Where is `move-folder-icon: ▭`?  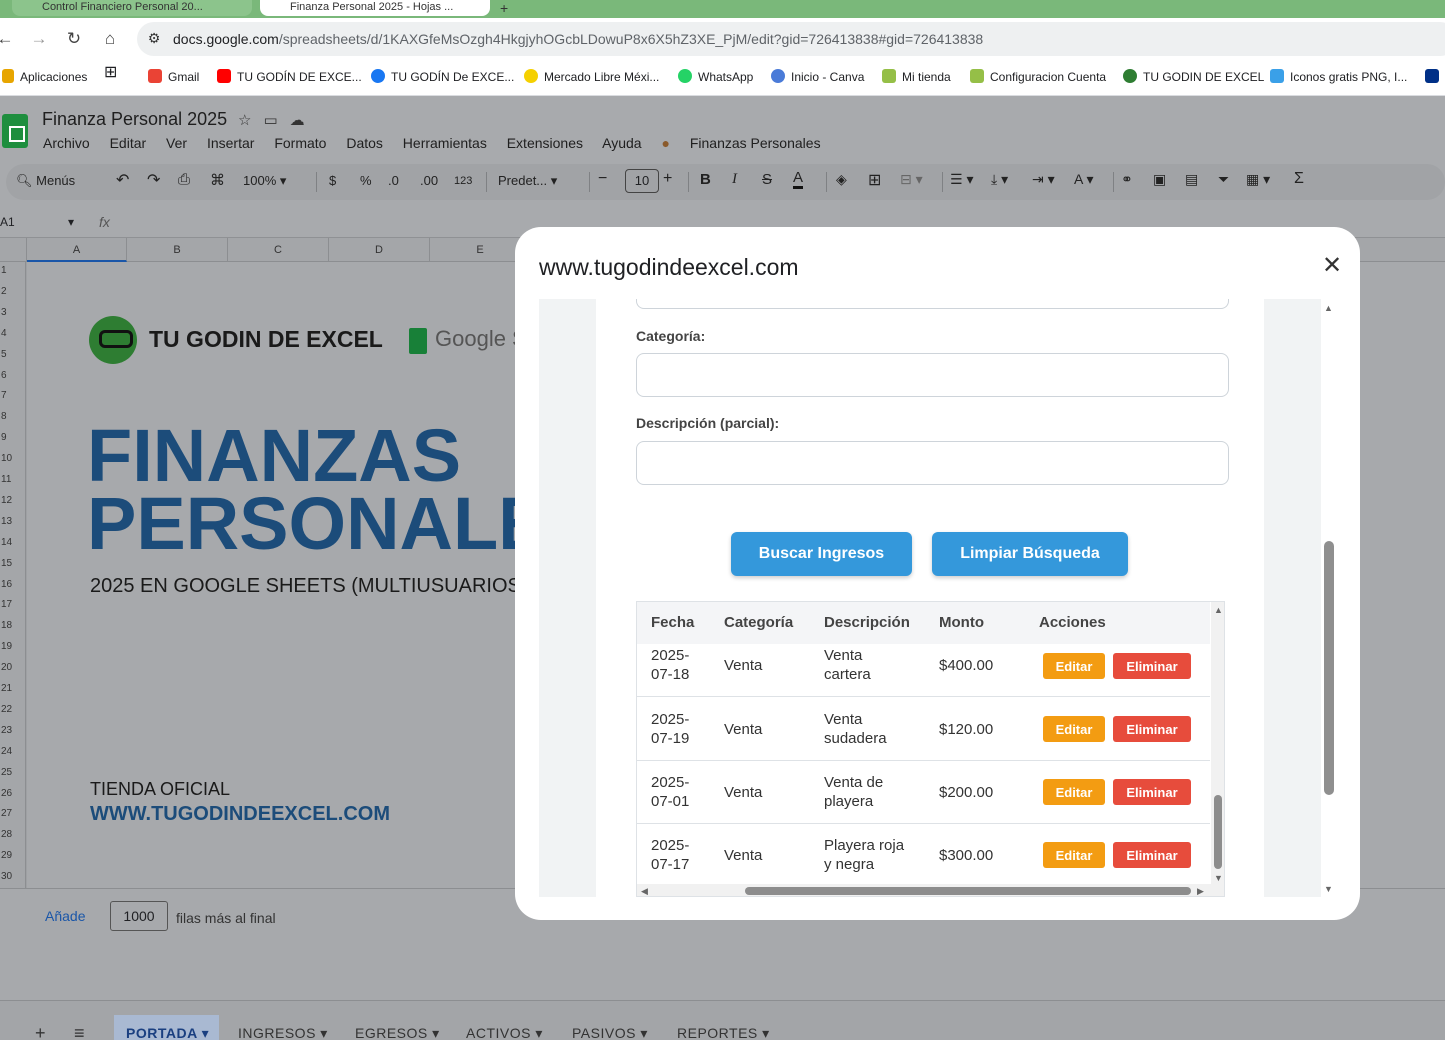 move-folder-icon: ▭ is located at coordinates (276, 120).